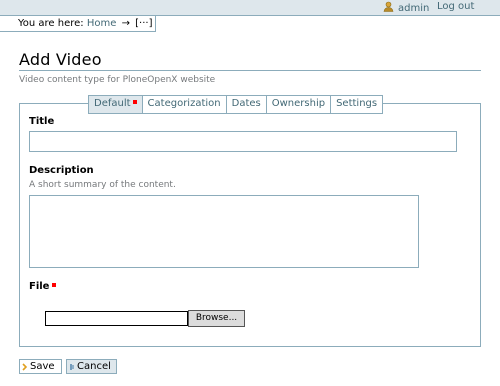 The width and height of the screenshot is (500, 386). I want to click on save-button-label: Save, so click(42, 366).